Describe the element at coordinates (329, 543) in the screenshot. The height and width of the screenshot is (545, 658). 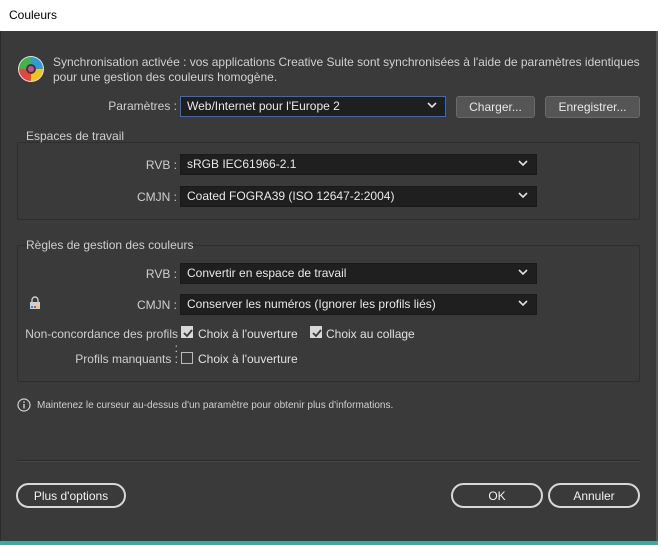
I see `desktop-background-strip` at that location.